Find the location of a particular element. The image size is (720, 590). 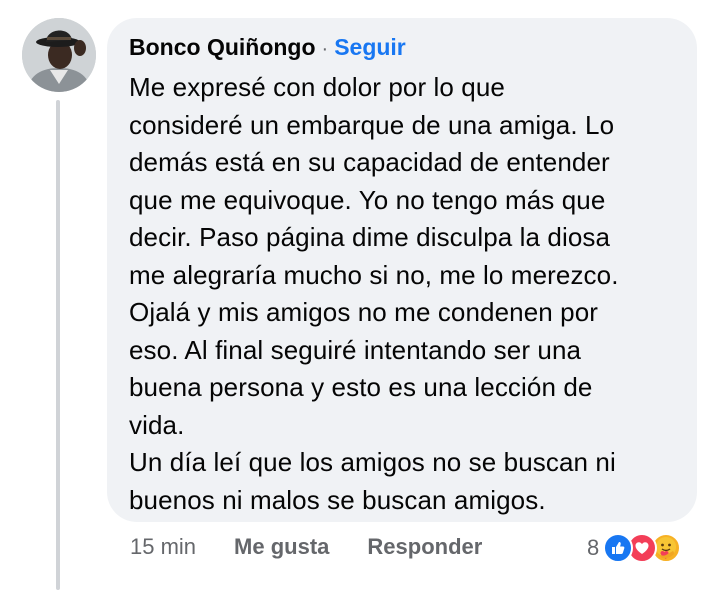

author-name: Bonco Quiñongo is located at coordinates (222, 47).